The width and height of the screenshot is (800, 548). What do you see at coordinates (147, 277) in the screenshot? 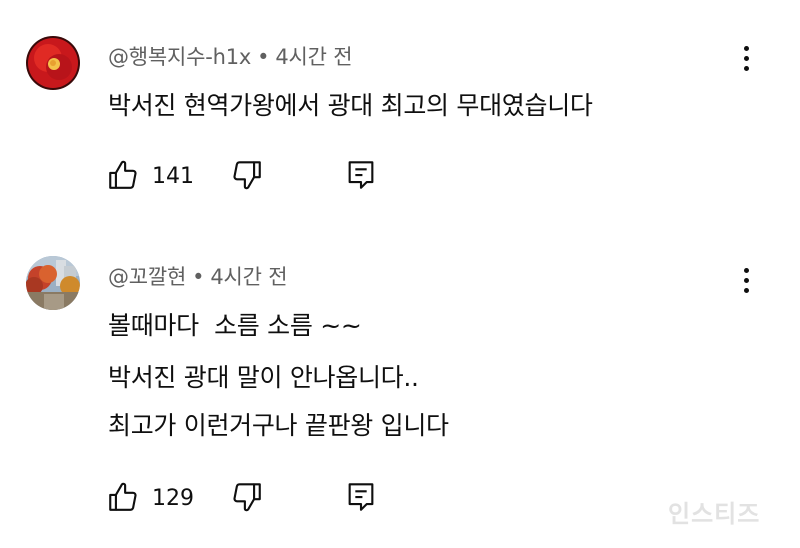
I see `author-name: @꼬깔현` at bounding box center [147, 277].